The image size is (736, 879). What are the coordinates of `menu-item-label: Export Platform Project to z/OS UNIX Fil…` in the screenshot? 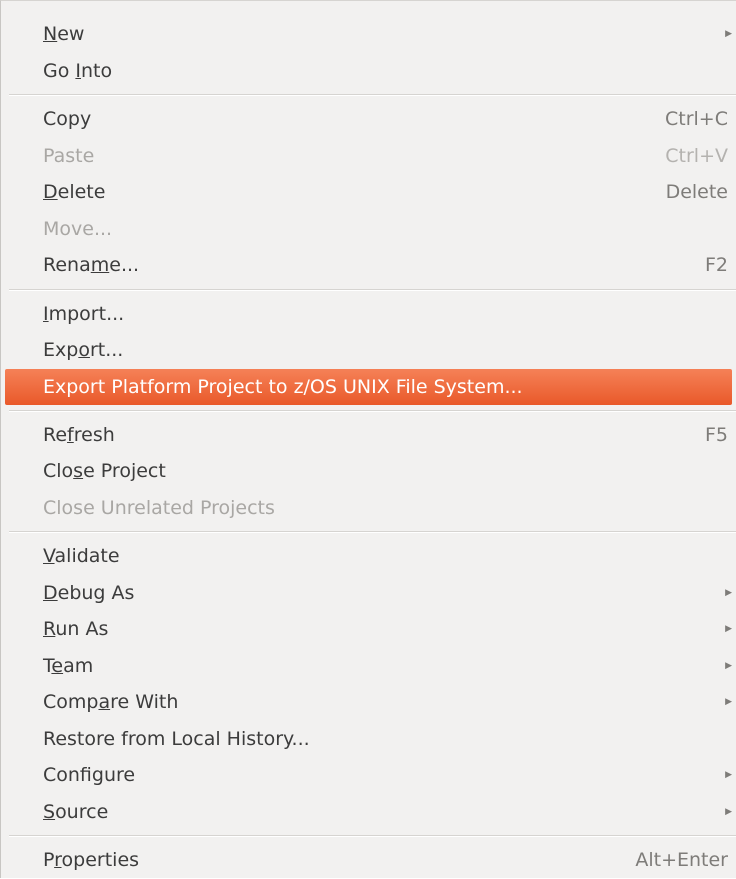 It's located at (283, 386).